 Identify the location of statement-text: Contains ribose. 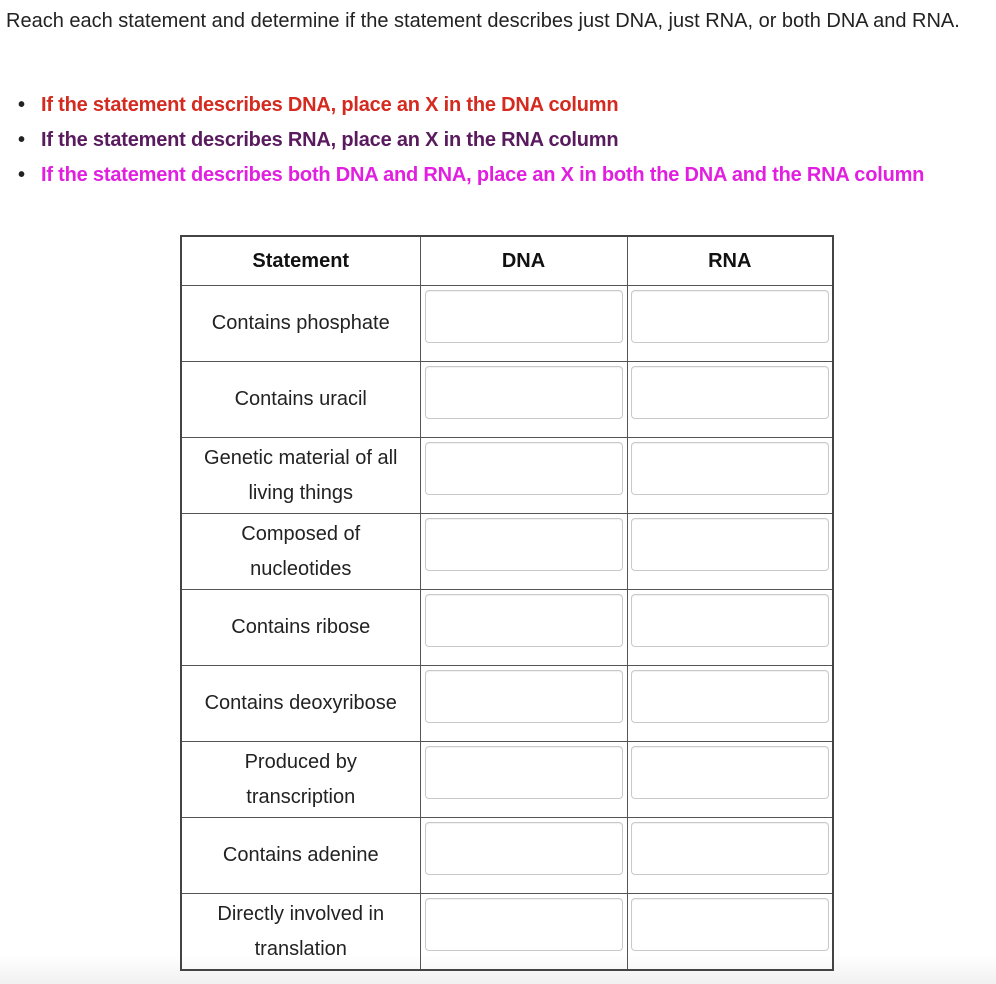
(301, 627).